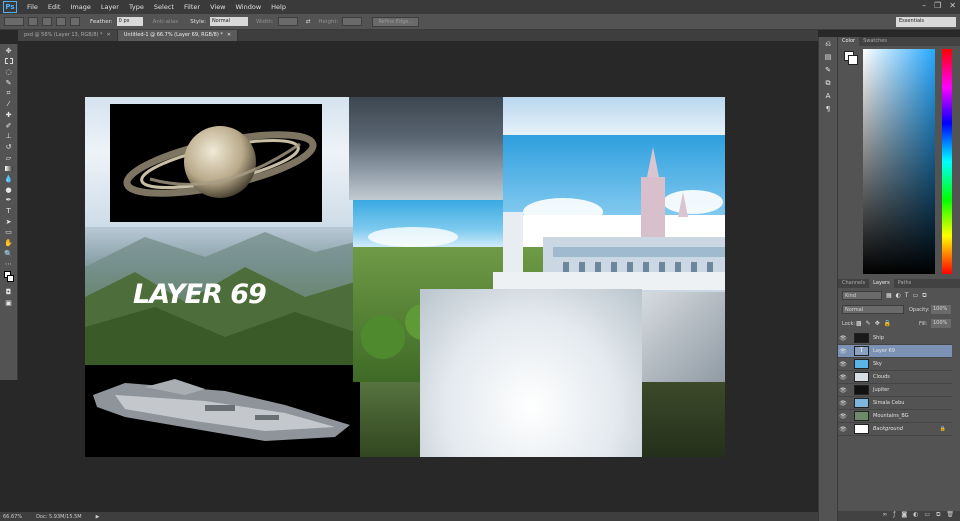 The width and height of the screenshot is (960, 521). What do you see at coordinates (926, 22) in the screenshot?
I see `workspace-select: Essentials` at bounding box center [926, 22].